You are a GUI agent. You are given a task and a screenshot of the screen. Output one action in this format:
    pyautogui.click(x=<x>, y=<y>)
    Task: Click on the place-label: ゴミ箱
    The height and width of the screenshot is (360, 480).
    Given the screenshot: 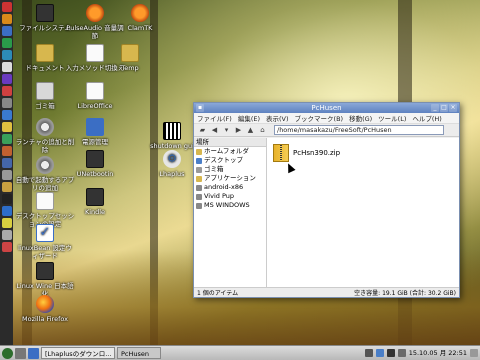 What is the action you would take?
    pyautogui.click(x=214, y=169)
    